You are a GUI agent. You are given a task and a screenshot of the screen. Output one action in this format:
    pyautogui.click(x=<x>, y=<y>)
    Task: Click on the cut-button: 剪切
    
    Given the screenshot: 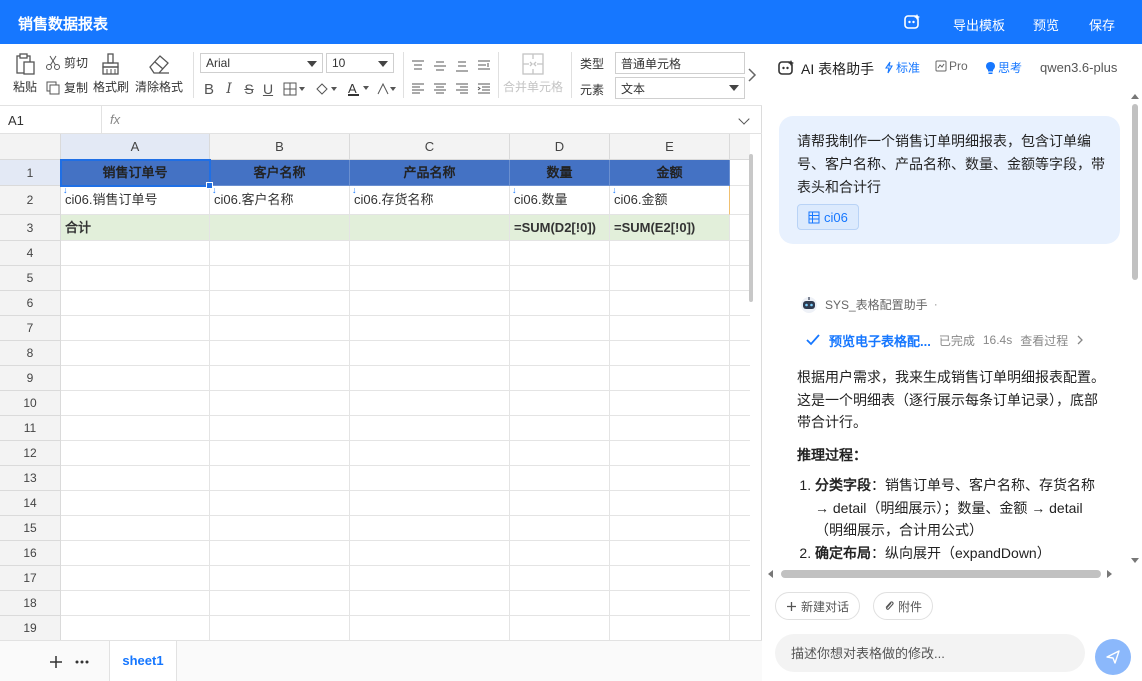 What is the action you would take?
    pyautogui.click(x=66, y=62)
    